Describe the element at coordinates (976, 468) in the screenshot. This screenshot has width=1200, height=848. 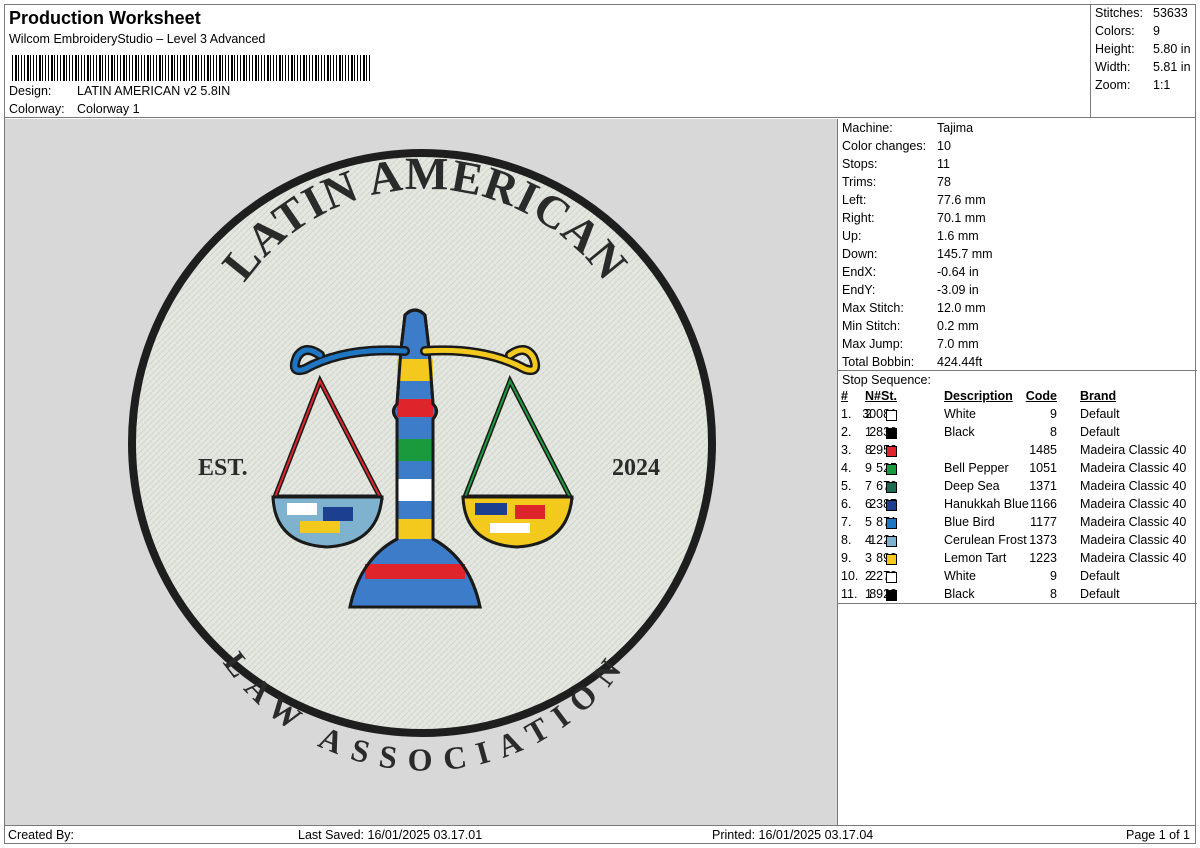
I see `thread-description: Bell Pepper` at that location.